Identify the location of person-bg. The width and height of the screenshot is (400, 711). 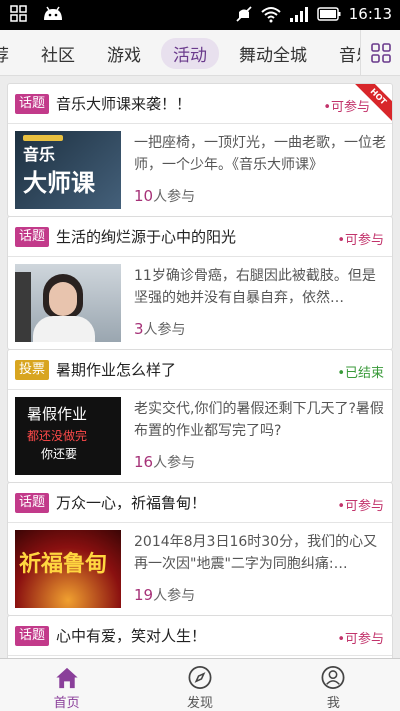
(23, 307).